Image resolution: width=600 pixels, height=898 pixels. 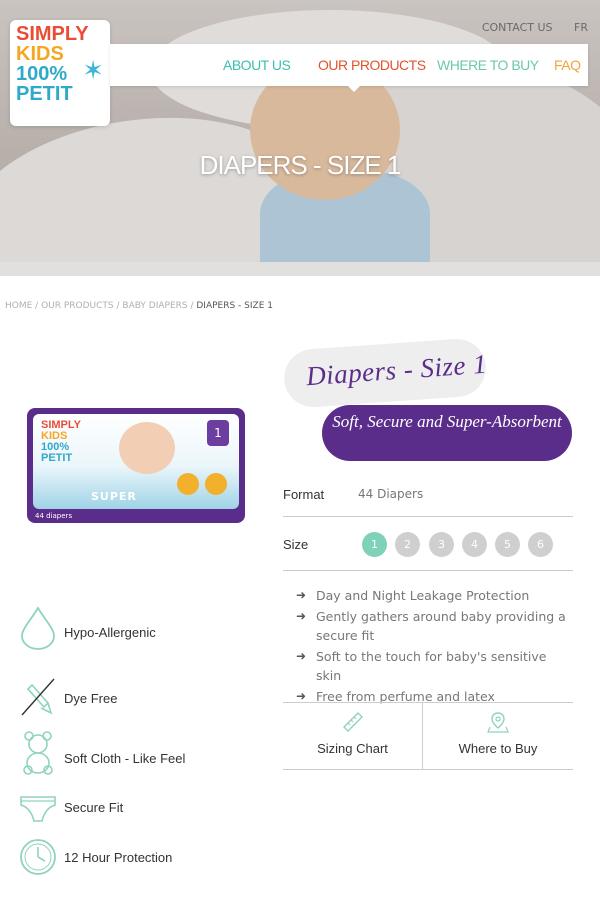 What do you see at coordinates (423, 595) in the screenshot?
I see `benefit-text: Day and Night Leakage Protection` at bounding box center [423, 595].